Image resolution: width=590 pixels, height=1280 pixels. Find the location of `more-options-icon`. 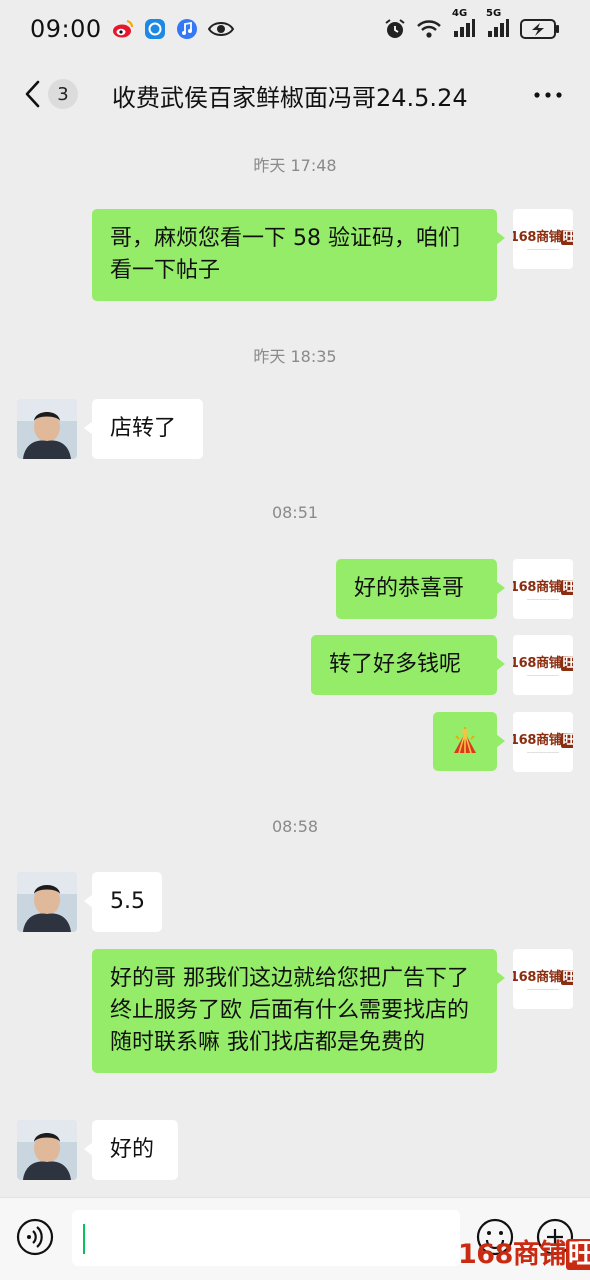

more-options-icon is located at coordinates (548, 95).